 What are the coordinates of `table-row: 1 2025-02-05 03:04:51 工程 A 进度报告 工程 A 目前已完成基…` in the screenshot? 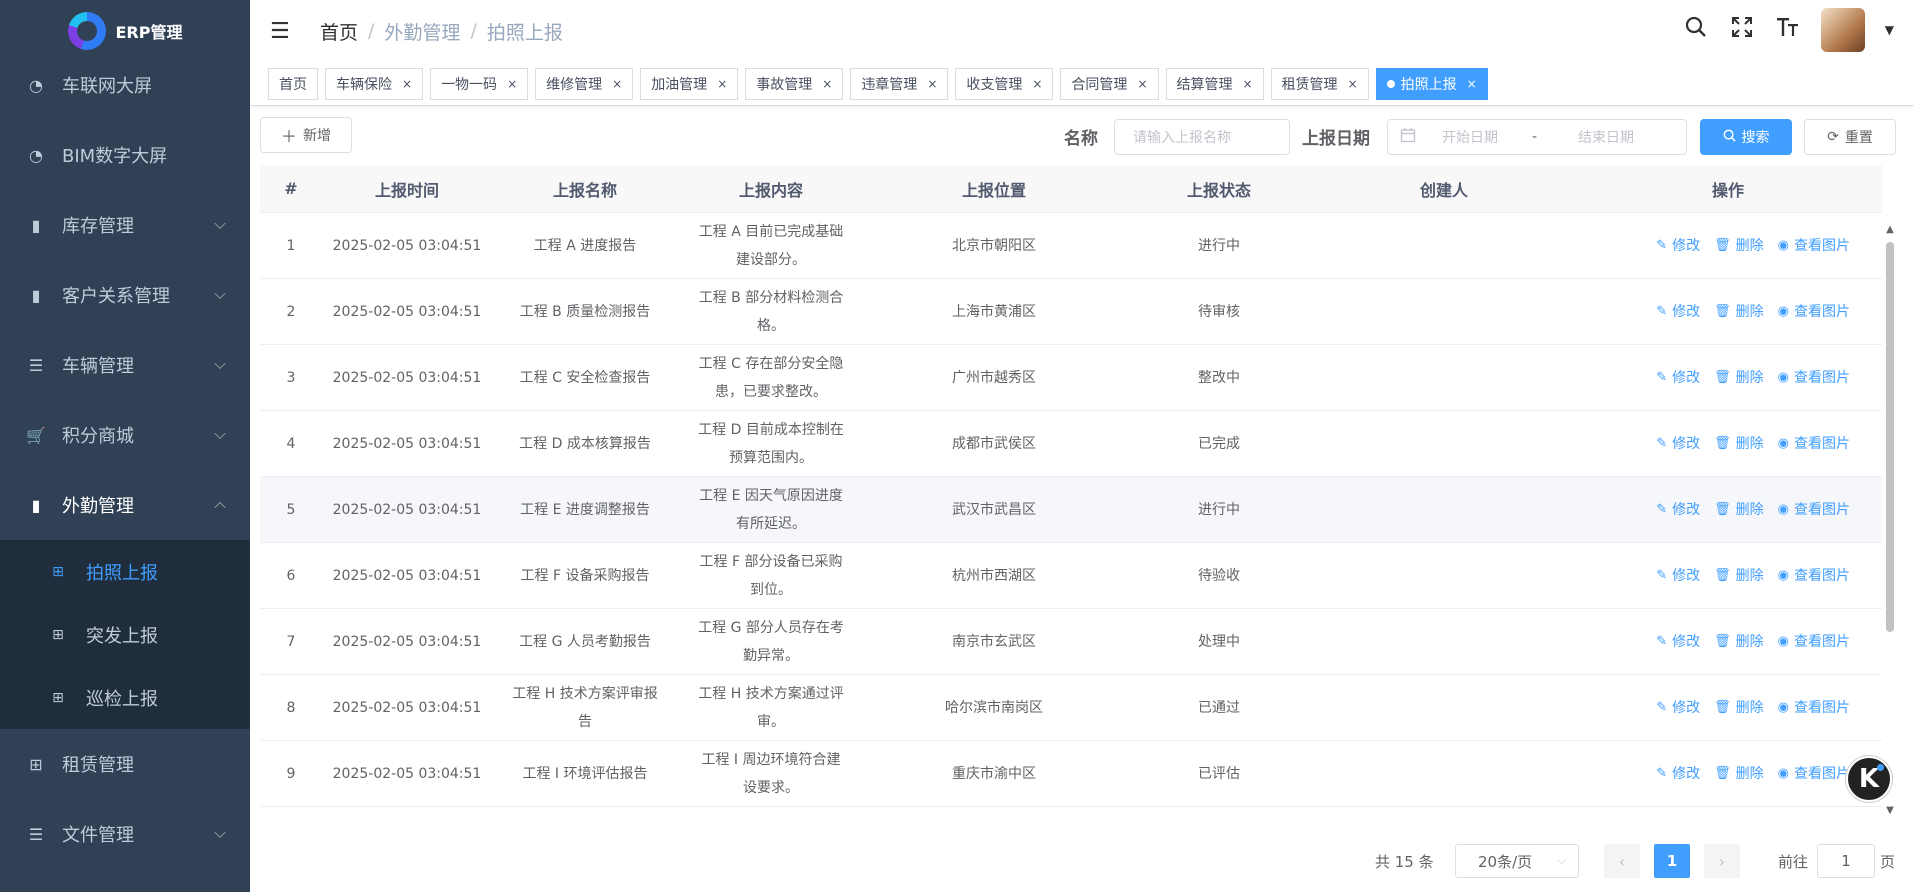 It's located at (1071, 246).